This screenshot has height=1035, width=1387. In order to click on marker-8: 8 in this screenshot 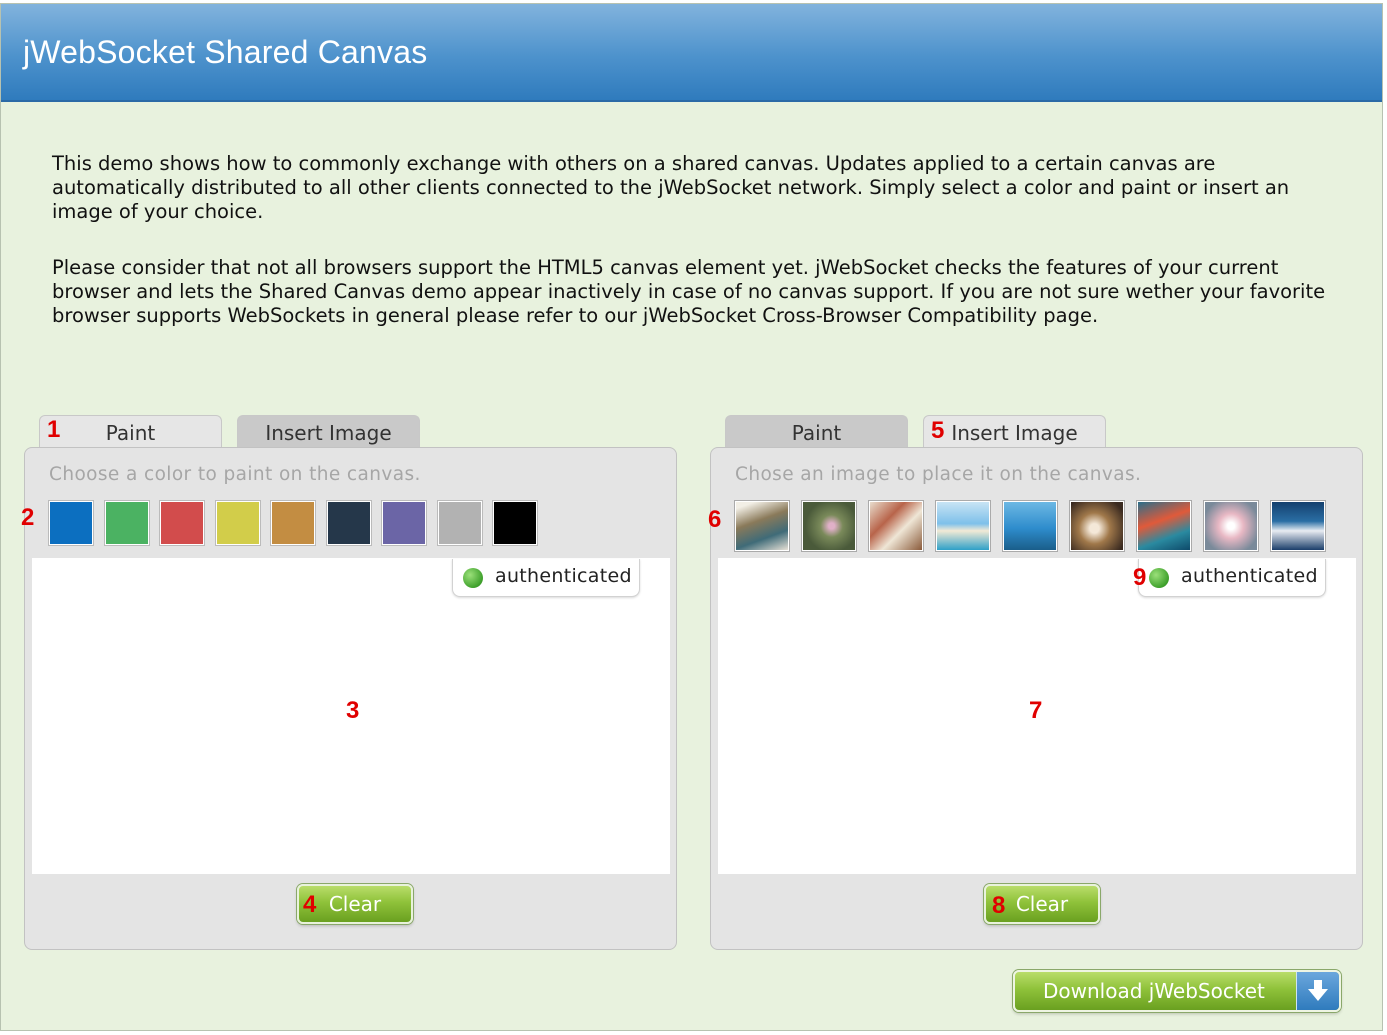, I will do `click(999, 905)`.